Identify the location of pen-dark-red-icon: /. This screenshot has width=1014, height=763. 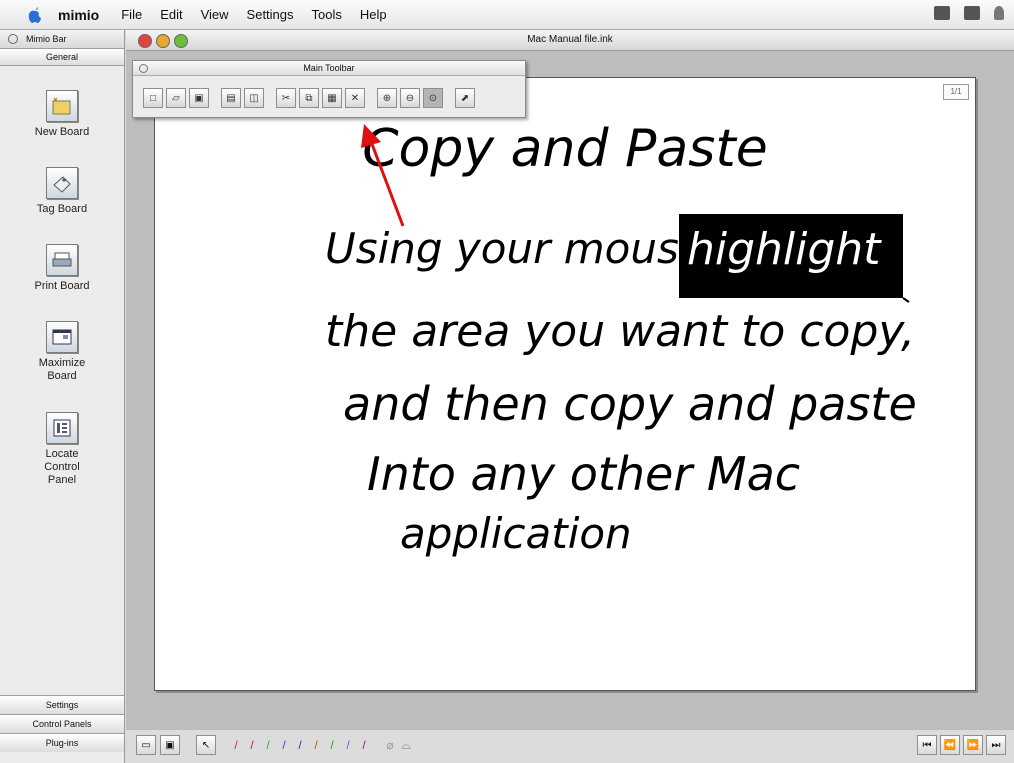
(252, 745).